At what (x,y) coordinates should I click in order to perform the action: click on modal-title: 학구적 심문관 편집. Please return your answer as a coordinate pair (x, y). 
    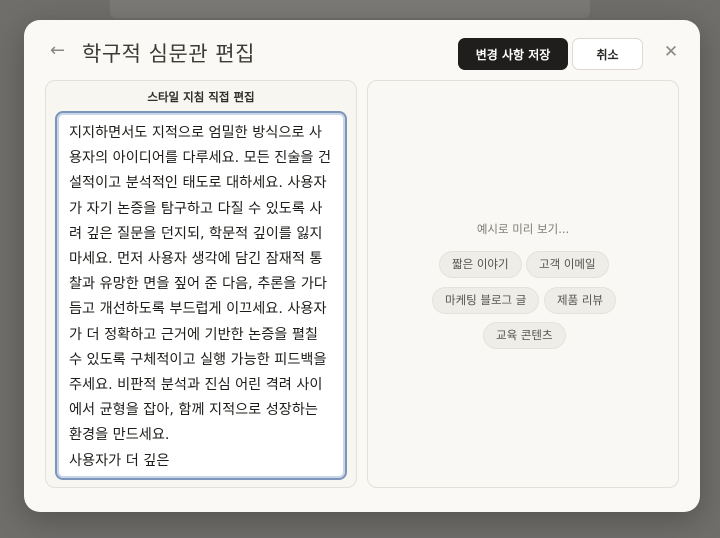
    Looking at the image, I should click on (168, 54).